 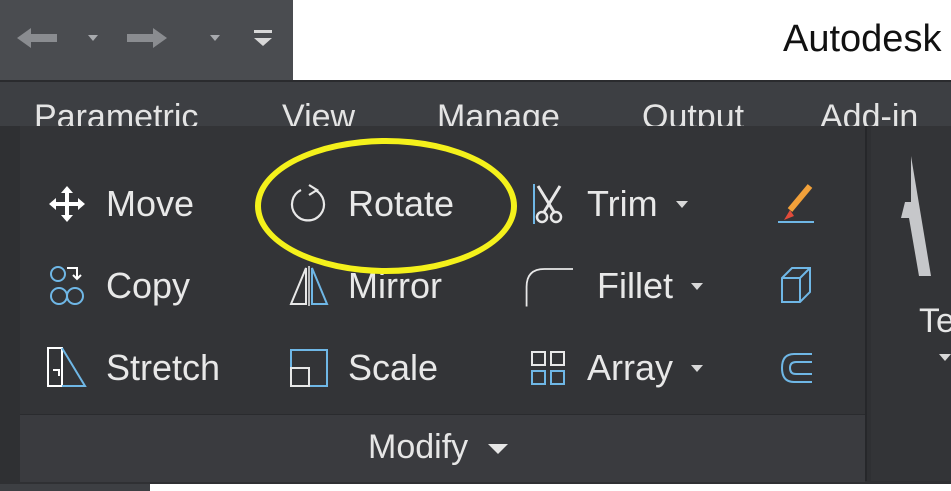 What do you see at coordinates (911, 221) in the screenshot?
I see `text-tool-icon` at bounding box center [911, 221].